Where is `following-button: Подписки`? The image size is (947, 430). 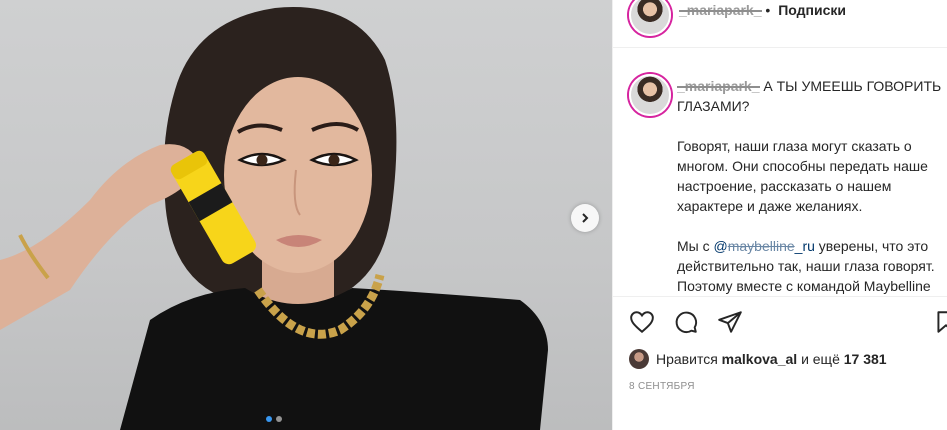
following-button: Подписки is located at coordinates (812, 10).